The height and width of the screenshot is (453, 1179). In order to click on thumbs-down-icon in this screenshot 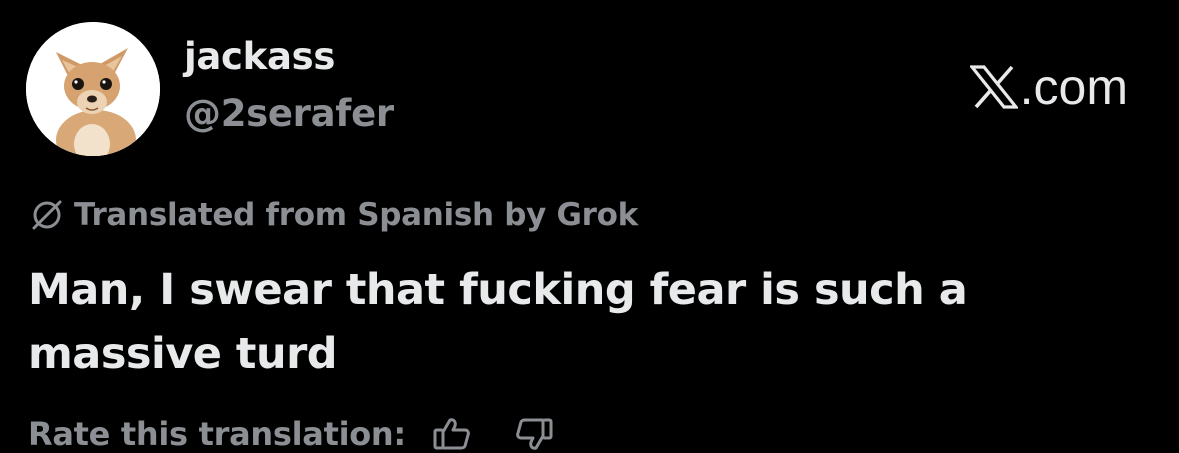, I will do `click(534, 434)`.